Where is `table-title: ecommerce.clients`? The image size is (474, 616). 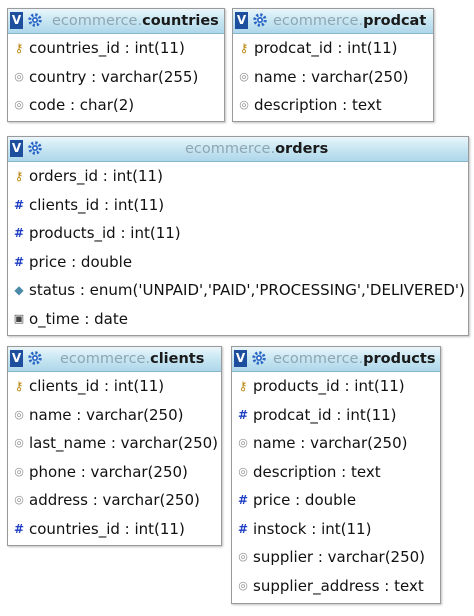
table-title: ecommerce.clients is located at coordinates (132, 359).